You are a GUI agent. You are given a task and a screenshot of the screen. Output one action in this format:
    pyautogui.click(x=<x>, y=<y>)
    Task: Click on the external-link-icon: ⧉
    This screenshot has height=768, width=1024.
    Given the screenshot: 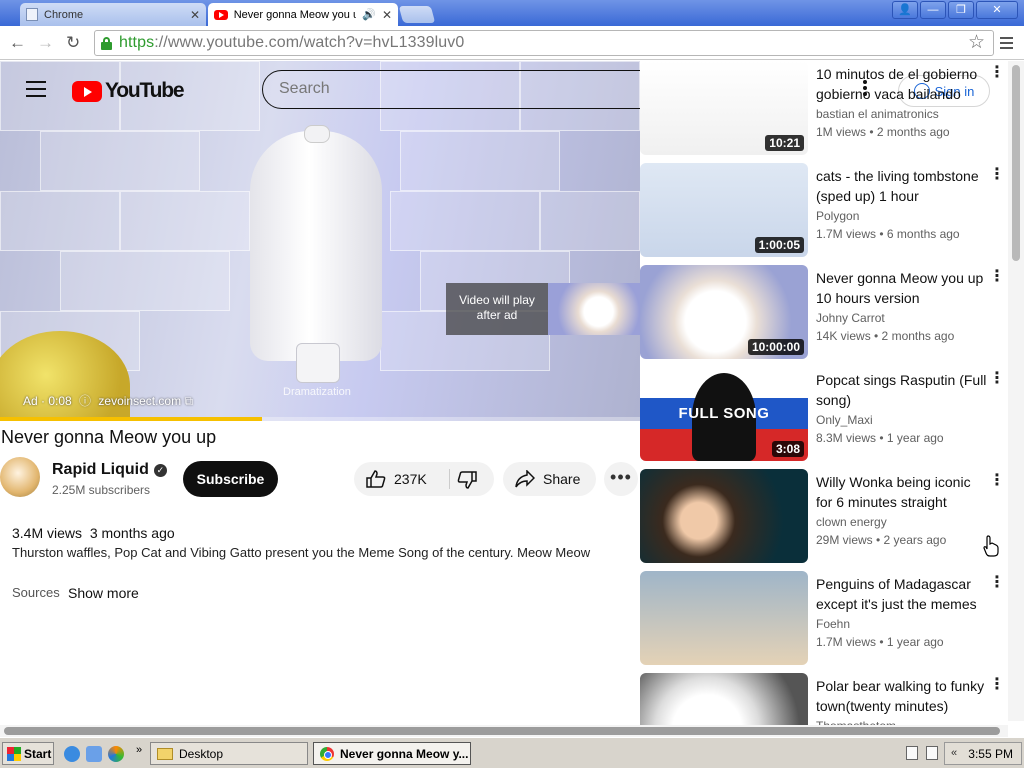 What is the action you would take?
    pyautogui.click(x=189, y=401)
    